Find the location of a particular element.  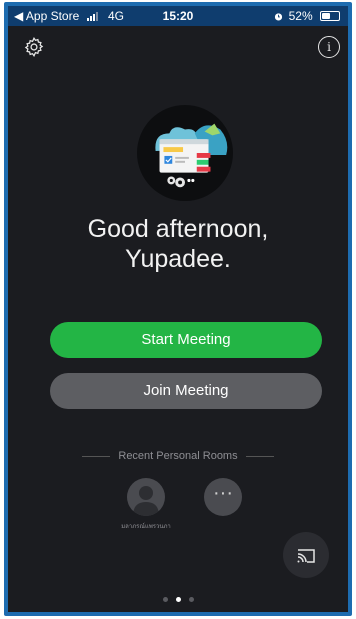

greeting: Good afternoon, Yupadee. is located at coordinates (178, 244).